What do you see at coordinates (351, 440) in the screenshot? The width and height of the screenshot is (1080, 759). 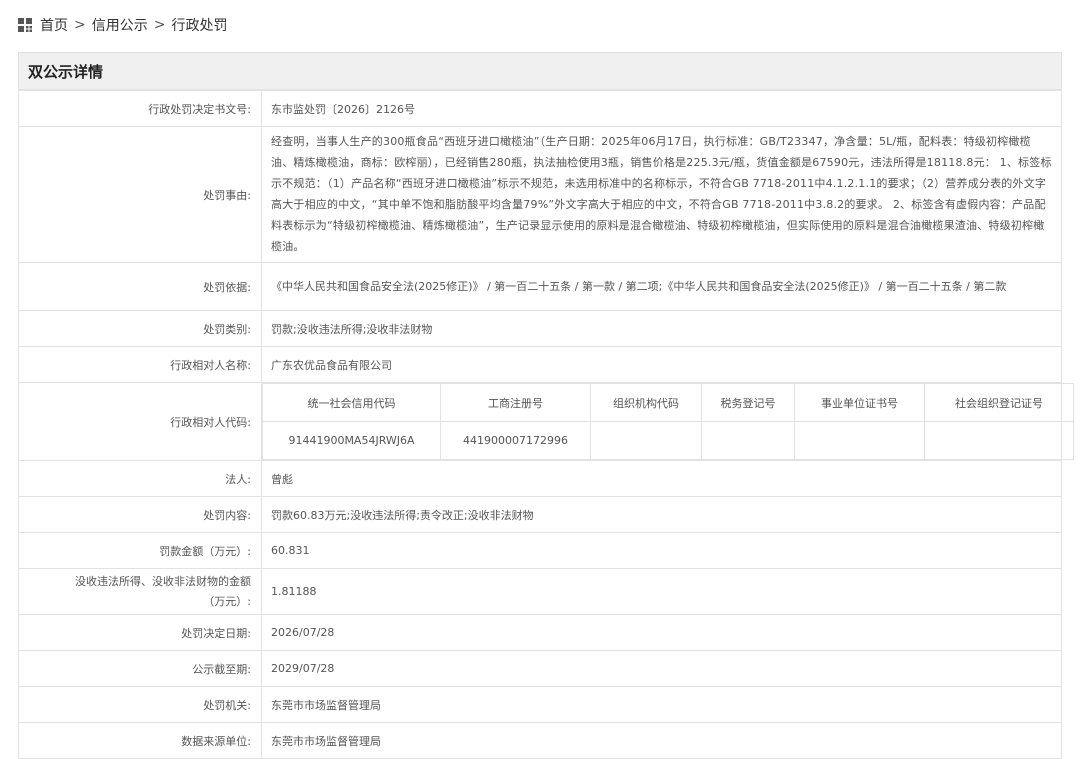 I see `value-credit-code: 91441900MA54JRWJ6A` at bounding box center [351, 440].